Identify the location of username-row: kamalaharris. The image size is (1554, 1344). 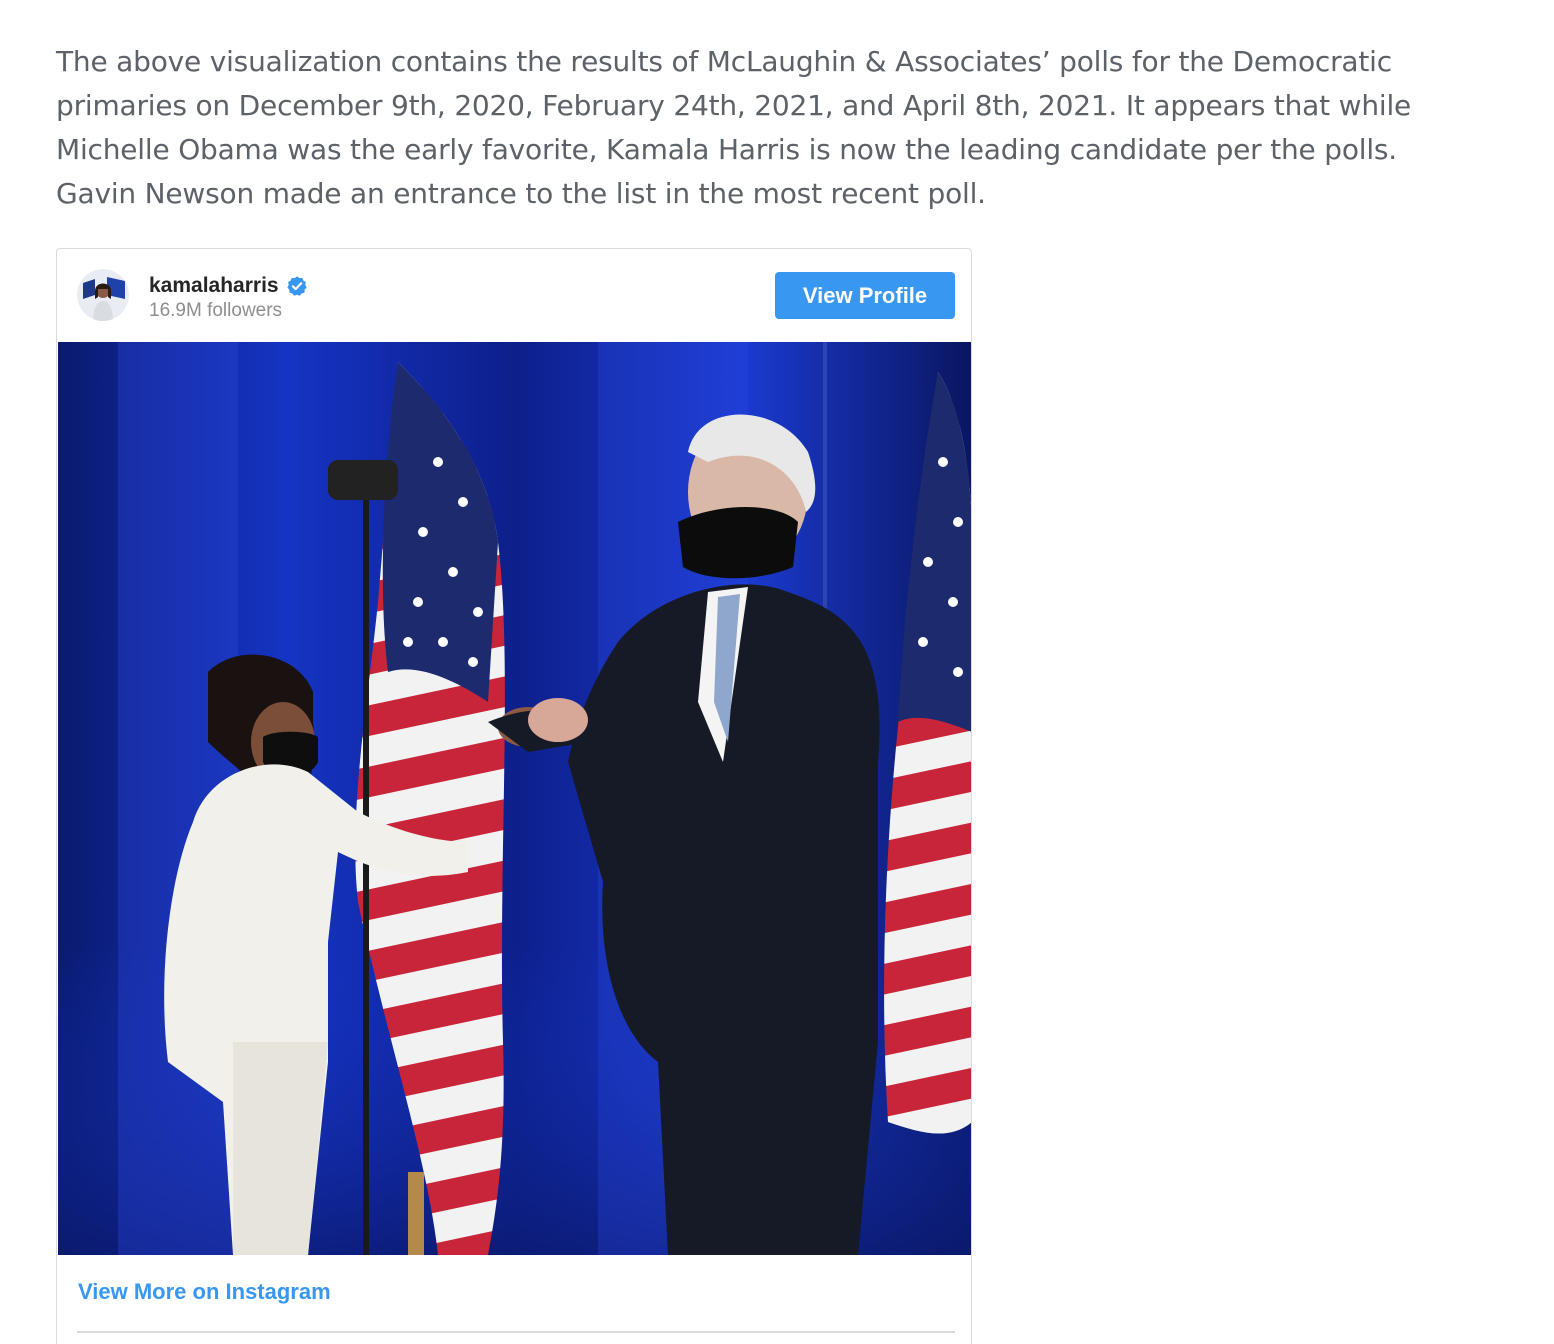
(228, 286).